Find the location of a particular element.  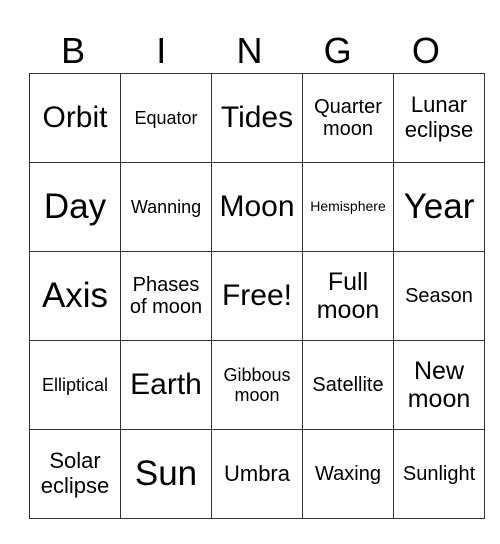

bingo-cell: Day is located at coordinates (75, 207).